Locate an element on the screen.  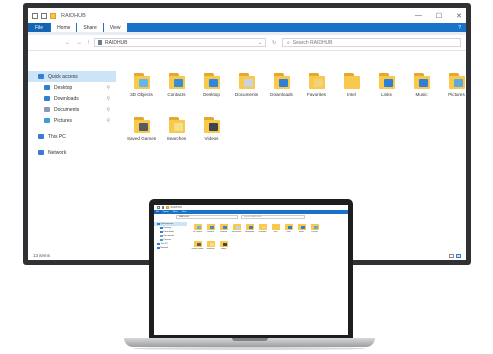
folder-item: Intel is located at coordinates (351, 93).